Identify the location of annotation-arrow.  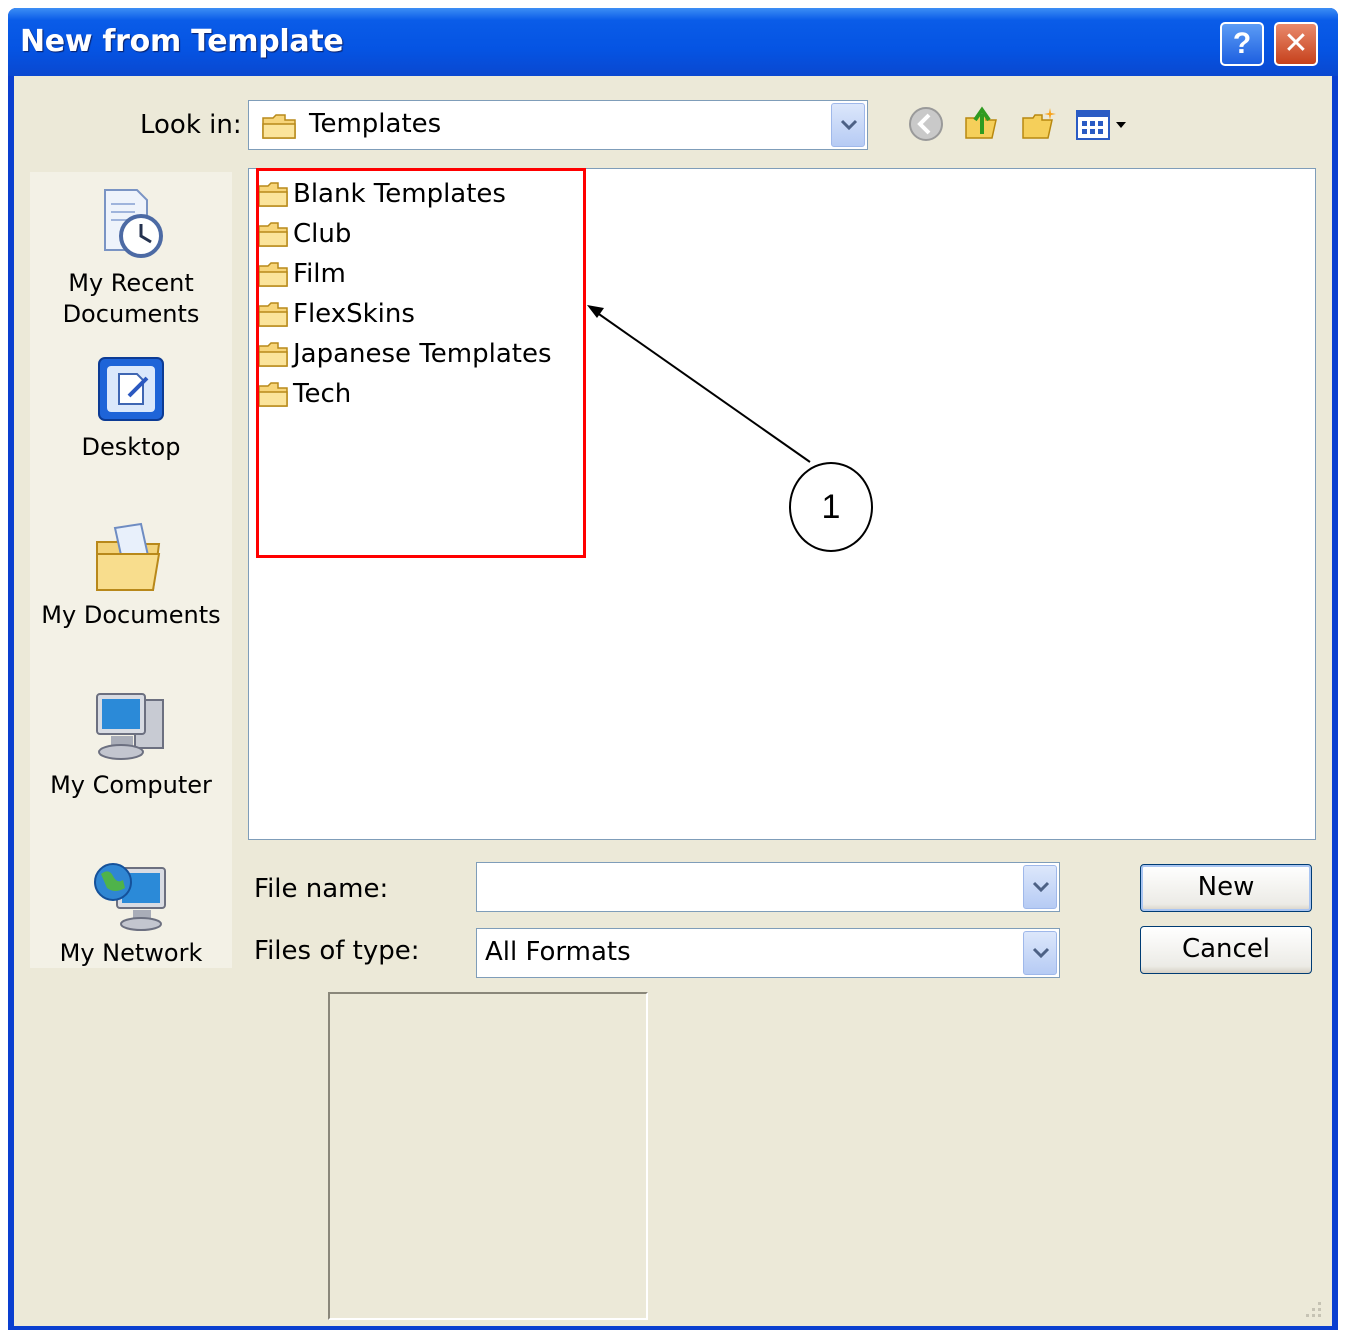
(699, 384).